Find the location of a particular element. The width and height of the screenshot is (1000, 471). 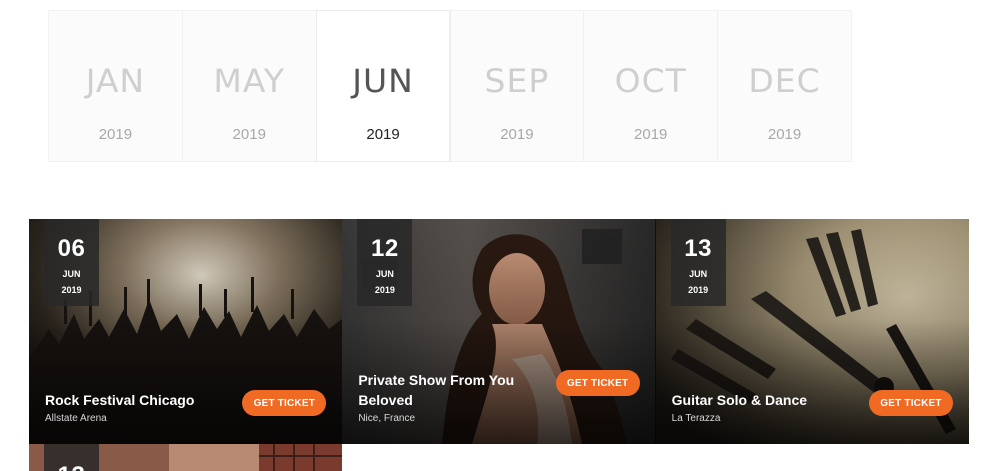

month-name: JUN is located at coordinates (383, 80).